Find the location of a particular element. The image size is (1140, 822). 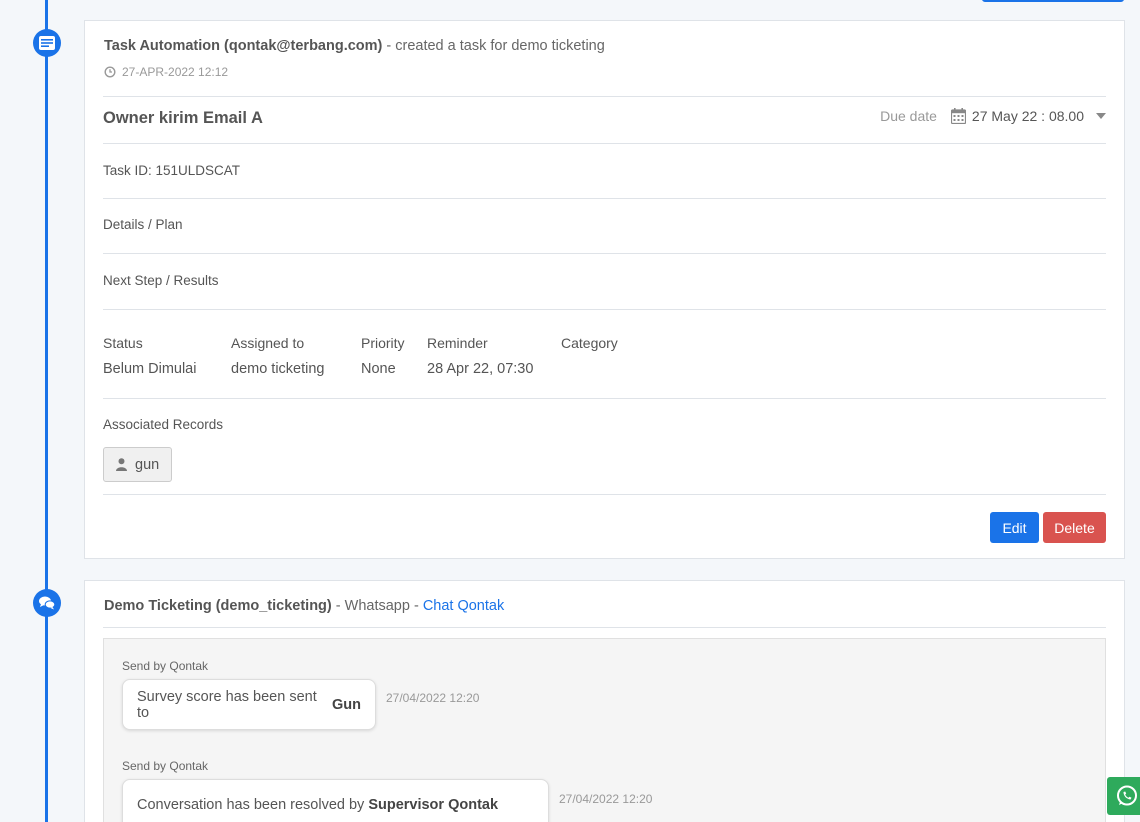

timestamp-text: 27-APR-2022 12:12 is located at coordinates (175, 72).